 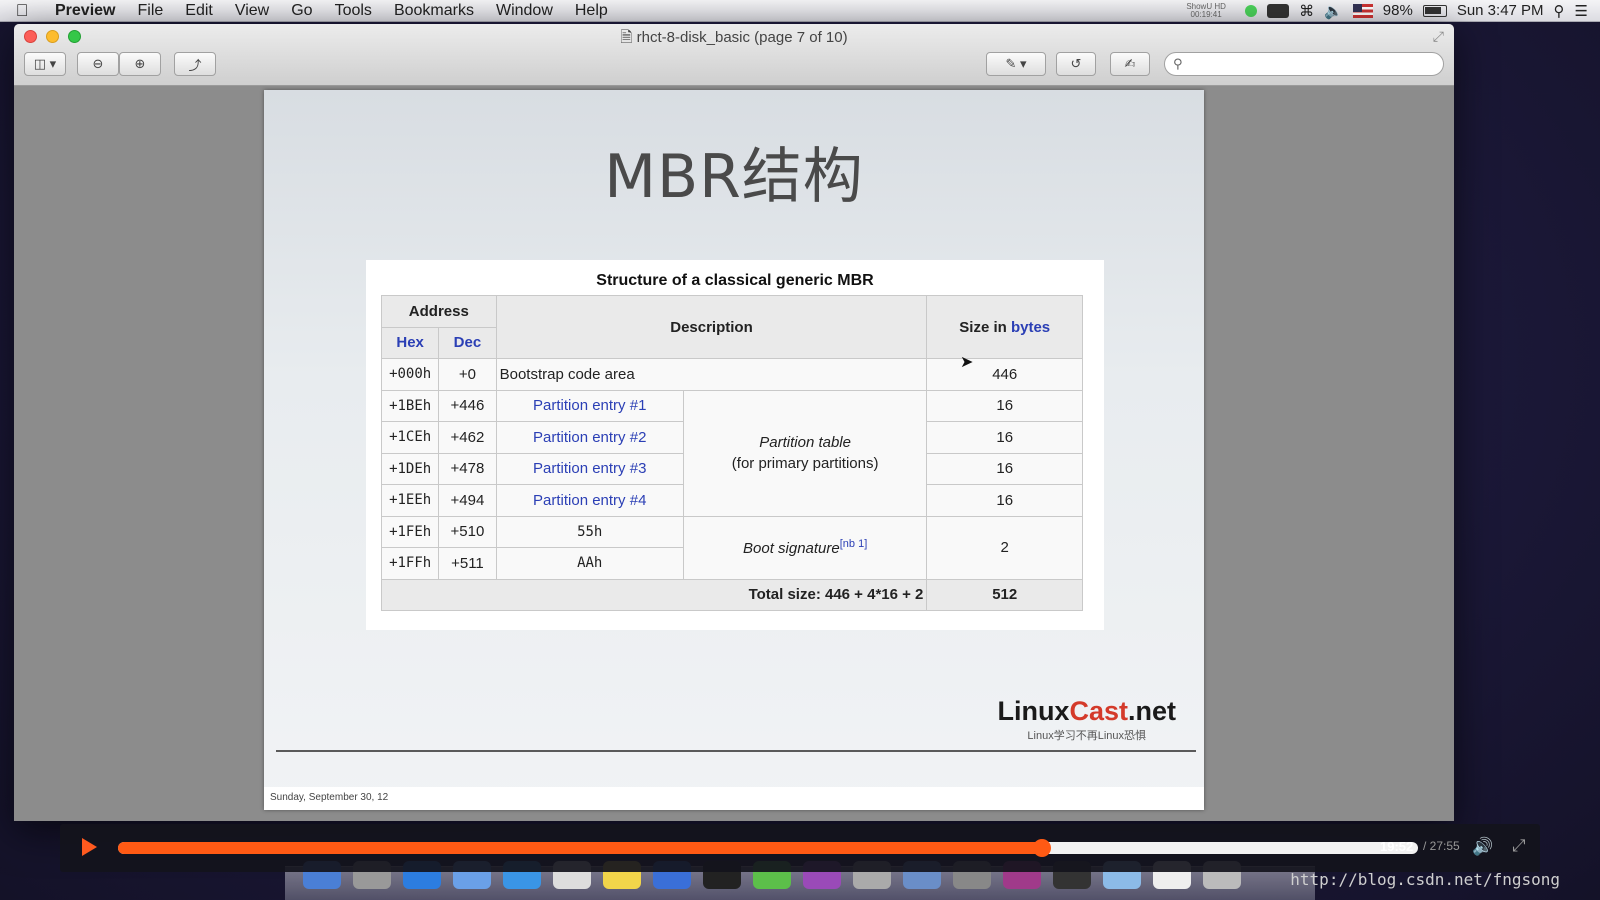 What do you see at coordinates (410, 342) in the screenshot?
I see `header-hex-link: Hex` at bounding box center [410, 342].